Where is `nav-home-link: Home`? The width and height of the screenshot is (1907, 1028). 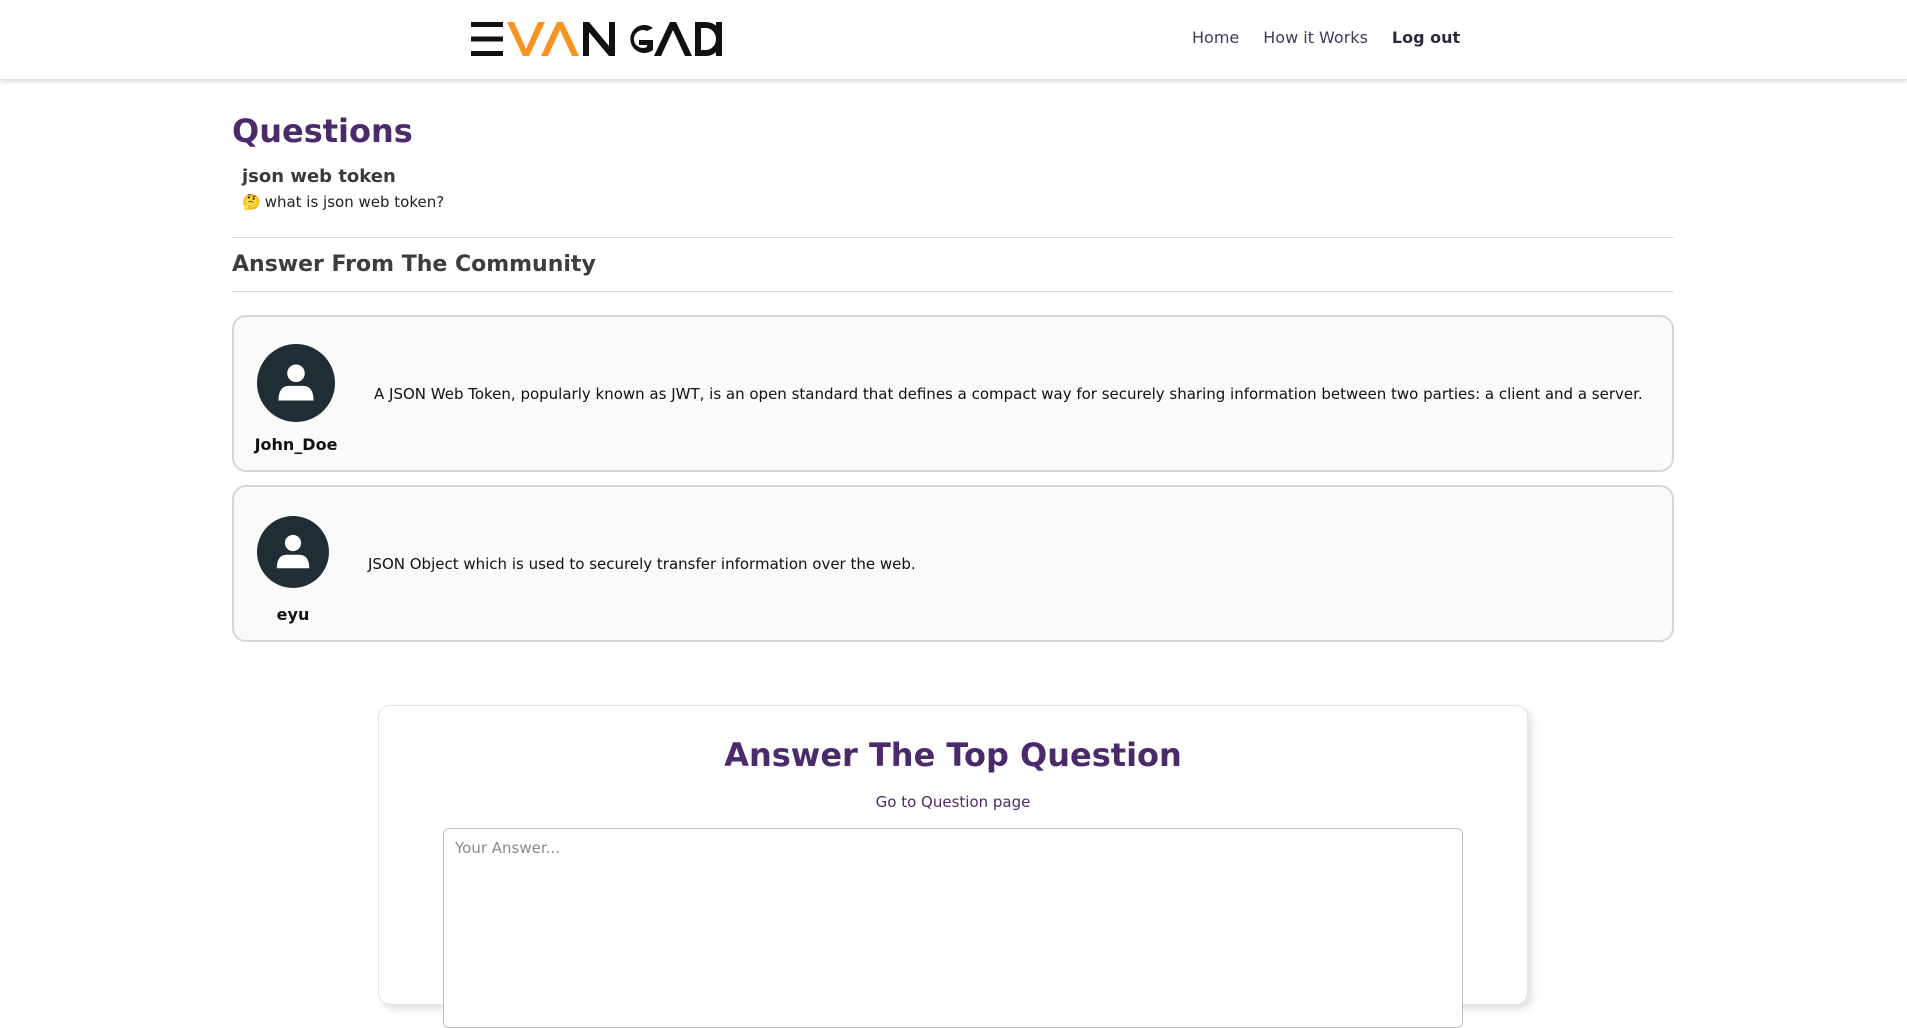 nav-home-link: Home is located at coordinates (1215, 37).